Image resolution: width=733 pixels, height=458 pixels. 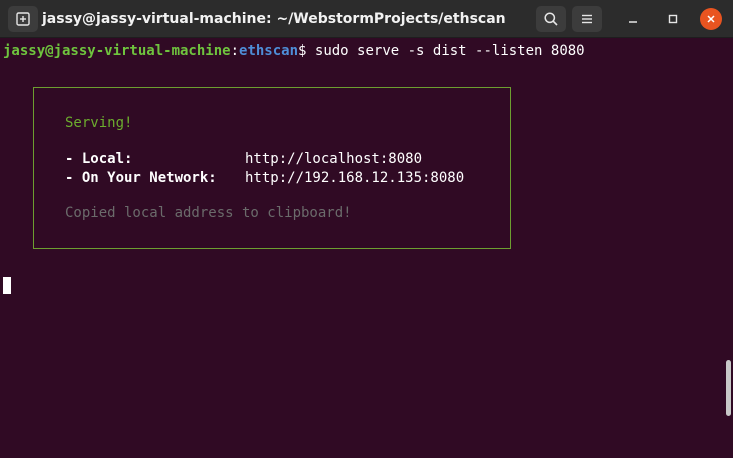 What do you see at coordinates (99, 123) in the screenshot?
I see `serving-status: Serving!` at bounding box center [99, 123].